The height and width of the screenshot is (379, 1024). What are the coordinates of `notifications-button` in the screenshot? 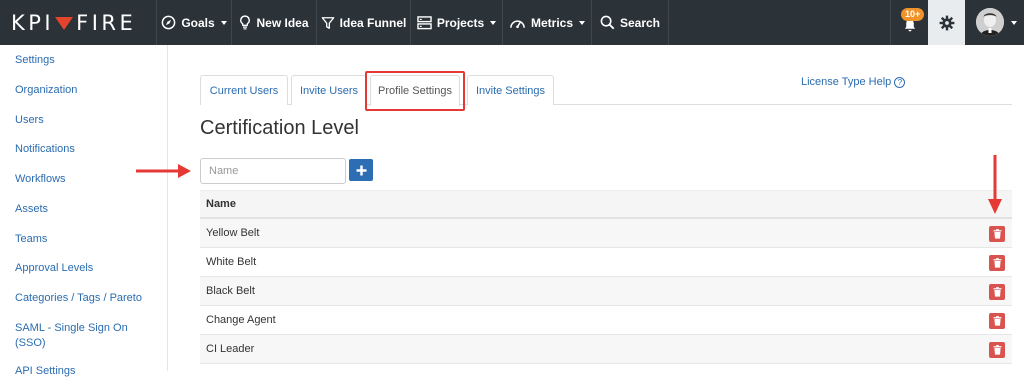 It's located at (909, 22).